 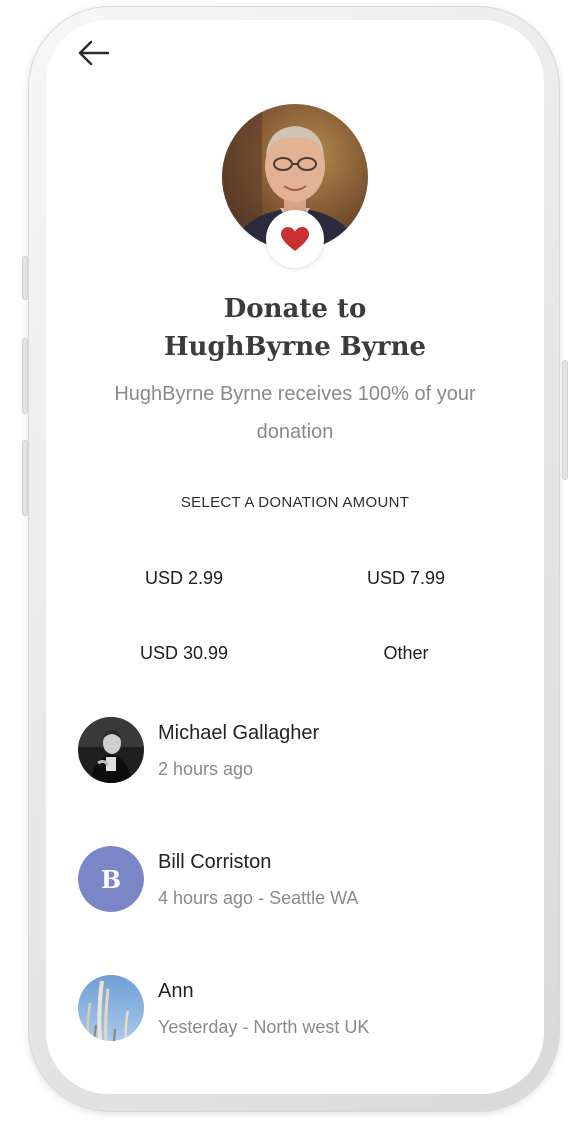 What do you see at coordinates (298, 752) in the screenshot?
I see `donor-item: Michael Gallagher 2 hours ago` at bounding box center [298, 752].